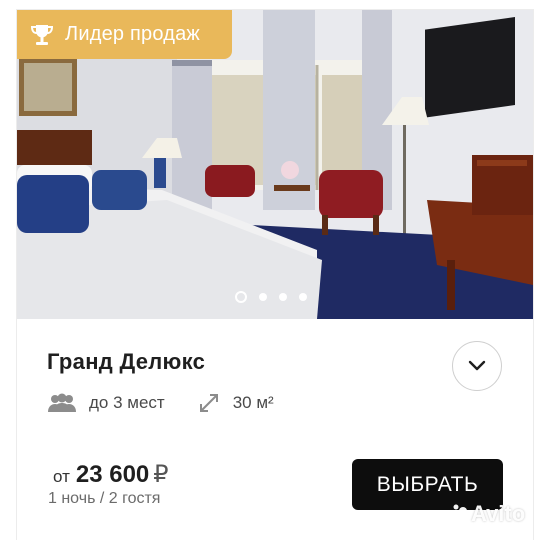 The height and width of the screenshot is (540, 550). I want to click on capacity-feature: до 3 мест, so click(106, 403).